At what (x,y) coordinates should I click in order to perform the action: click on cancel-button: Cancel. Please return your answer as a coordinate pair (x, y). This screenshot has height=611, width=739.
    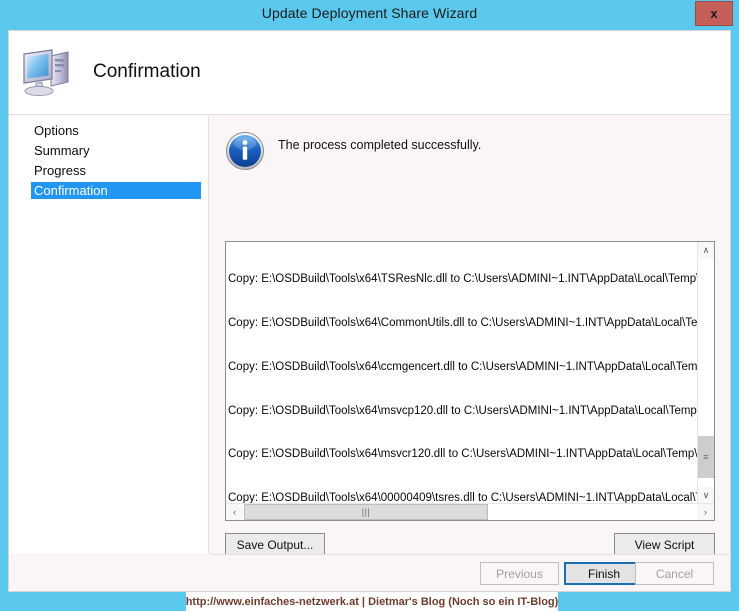
    Looking at the image, I should click on (674, 573).